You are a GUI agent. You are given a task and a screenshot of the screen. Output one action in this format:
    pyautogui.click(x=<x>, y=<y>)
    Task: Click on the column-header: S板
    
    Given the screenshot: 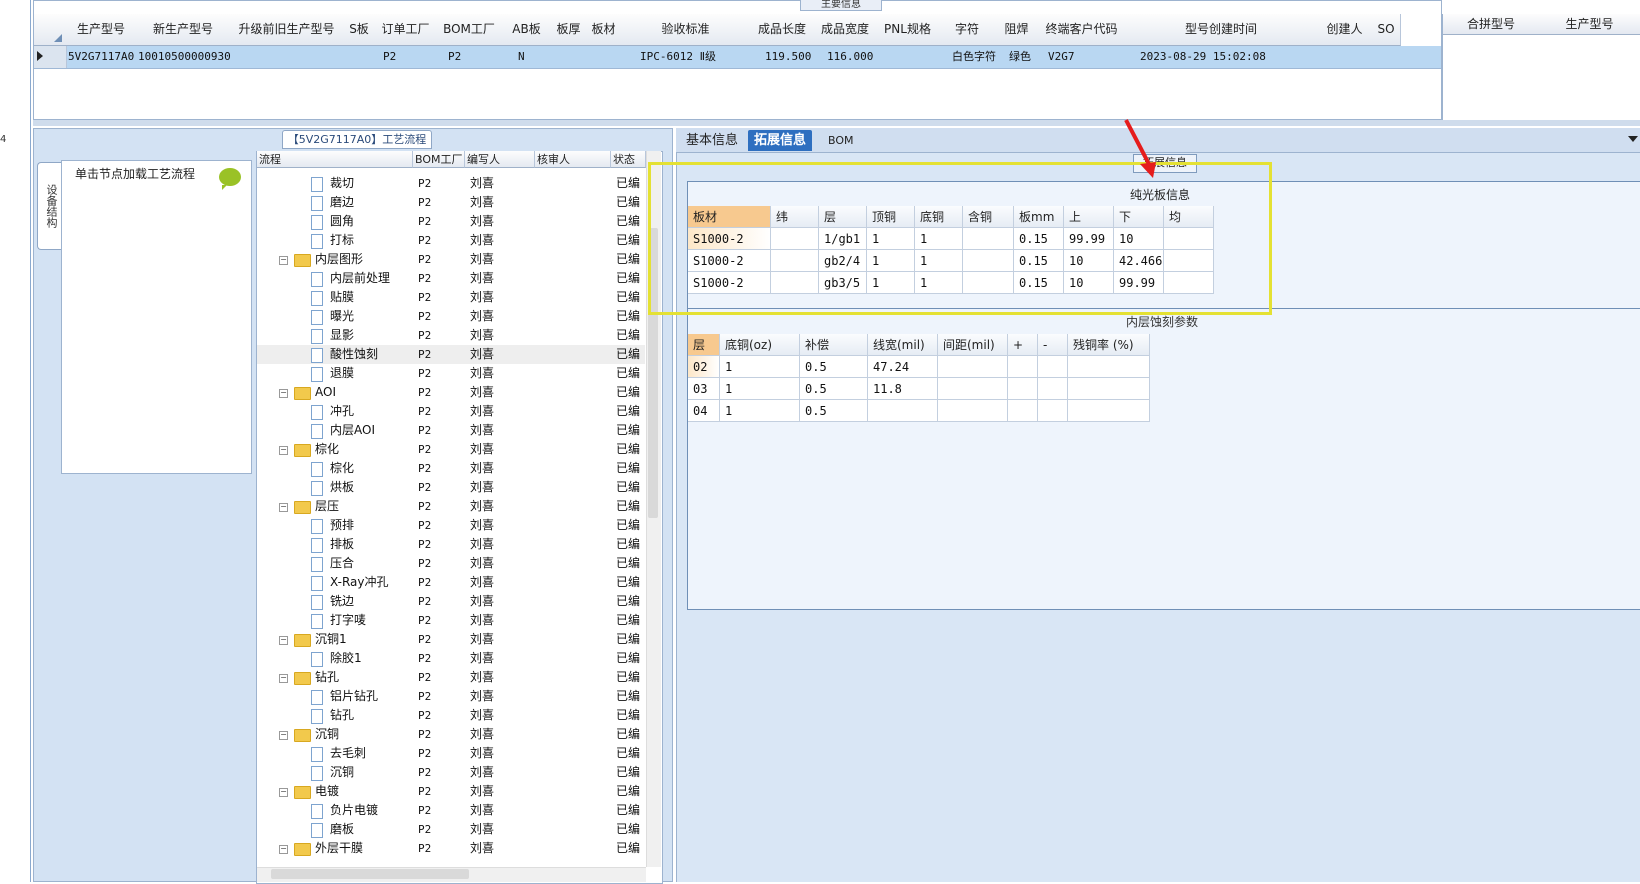 What is the action you would take?
    pyautogui.click(x=359, y=30)
    